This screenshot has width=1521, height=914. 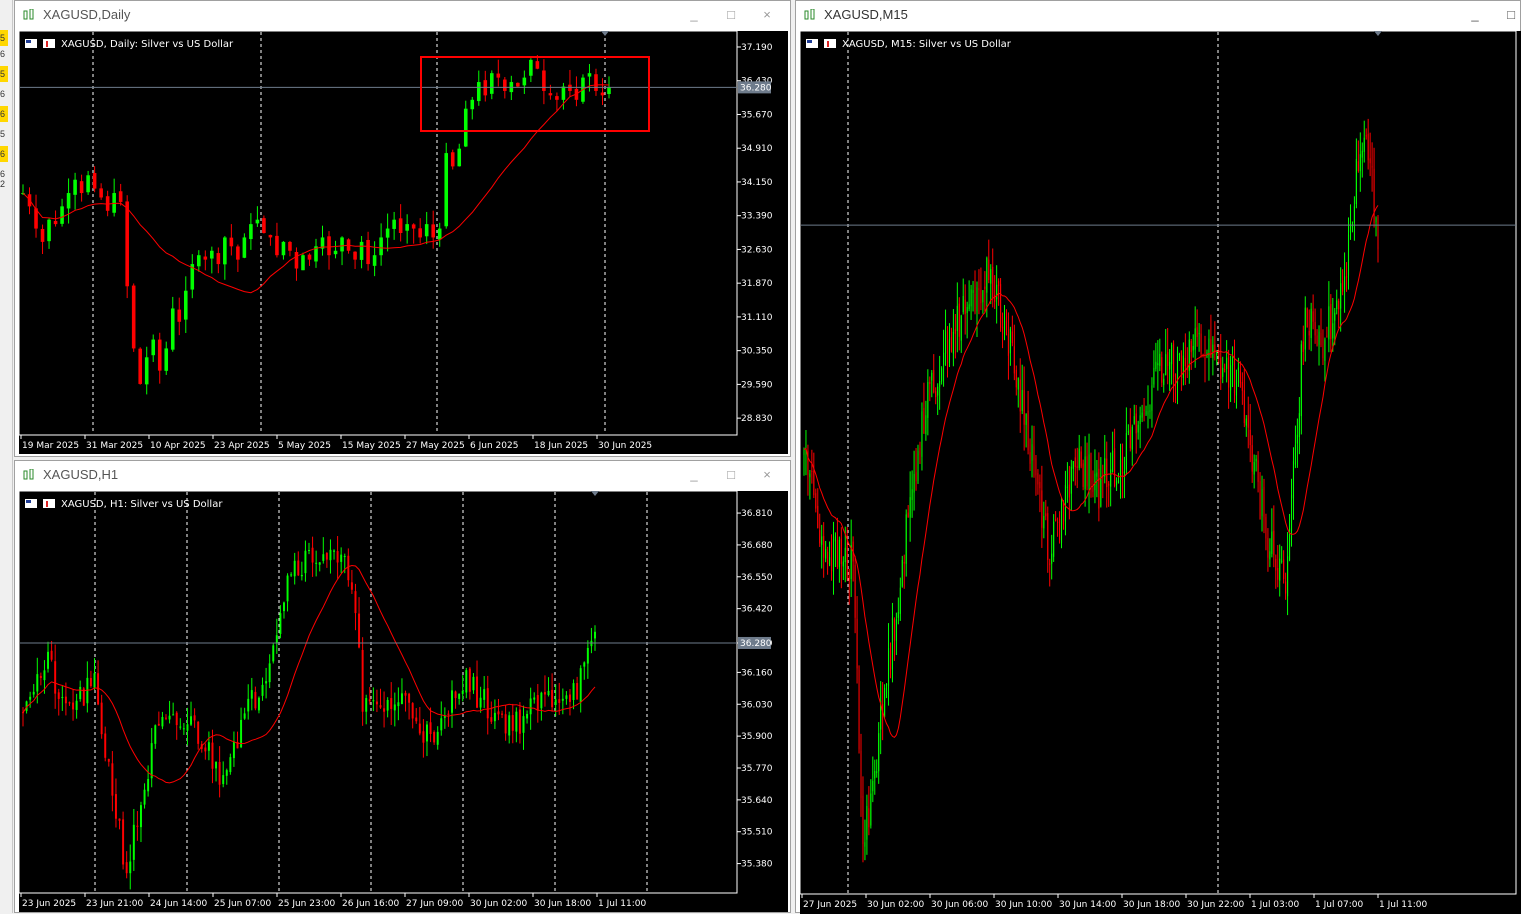 I want to click on time-label: 5 May 2025, so click(x=304, y=446).